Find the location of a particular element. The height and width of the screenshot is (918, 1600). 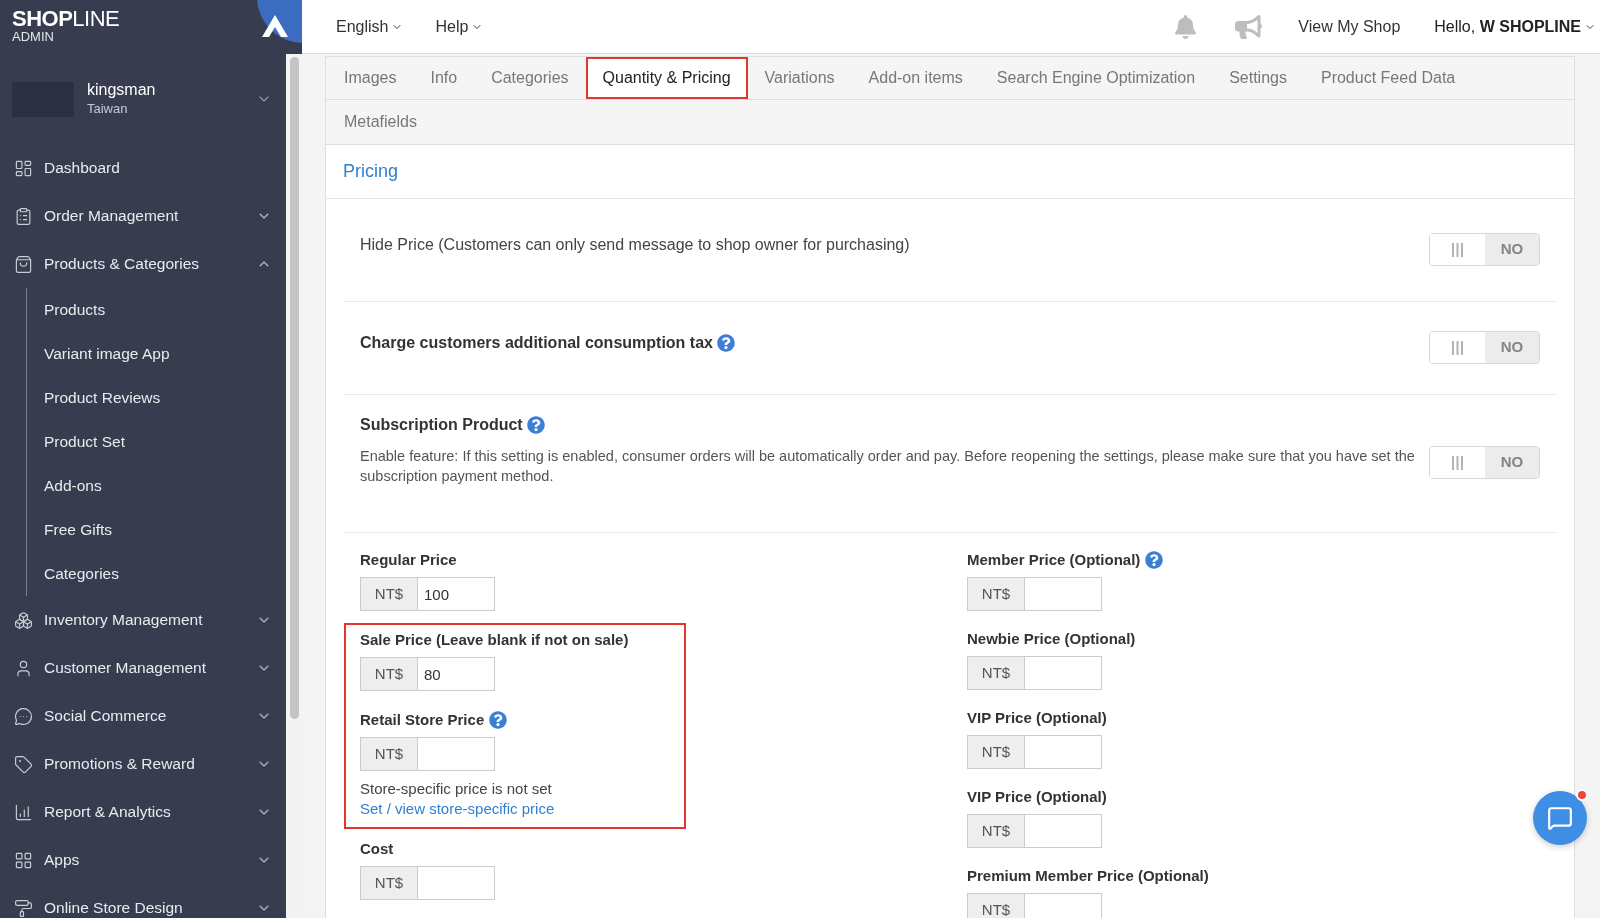

setting-label: Subscription Product is located at coordinates (441, 425).